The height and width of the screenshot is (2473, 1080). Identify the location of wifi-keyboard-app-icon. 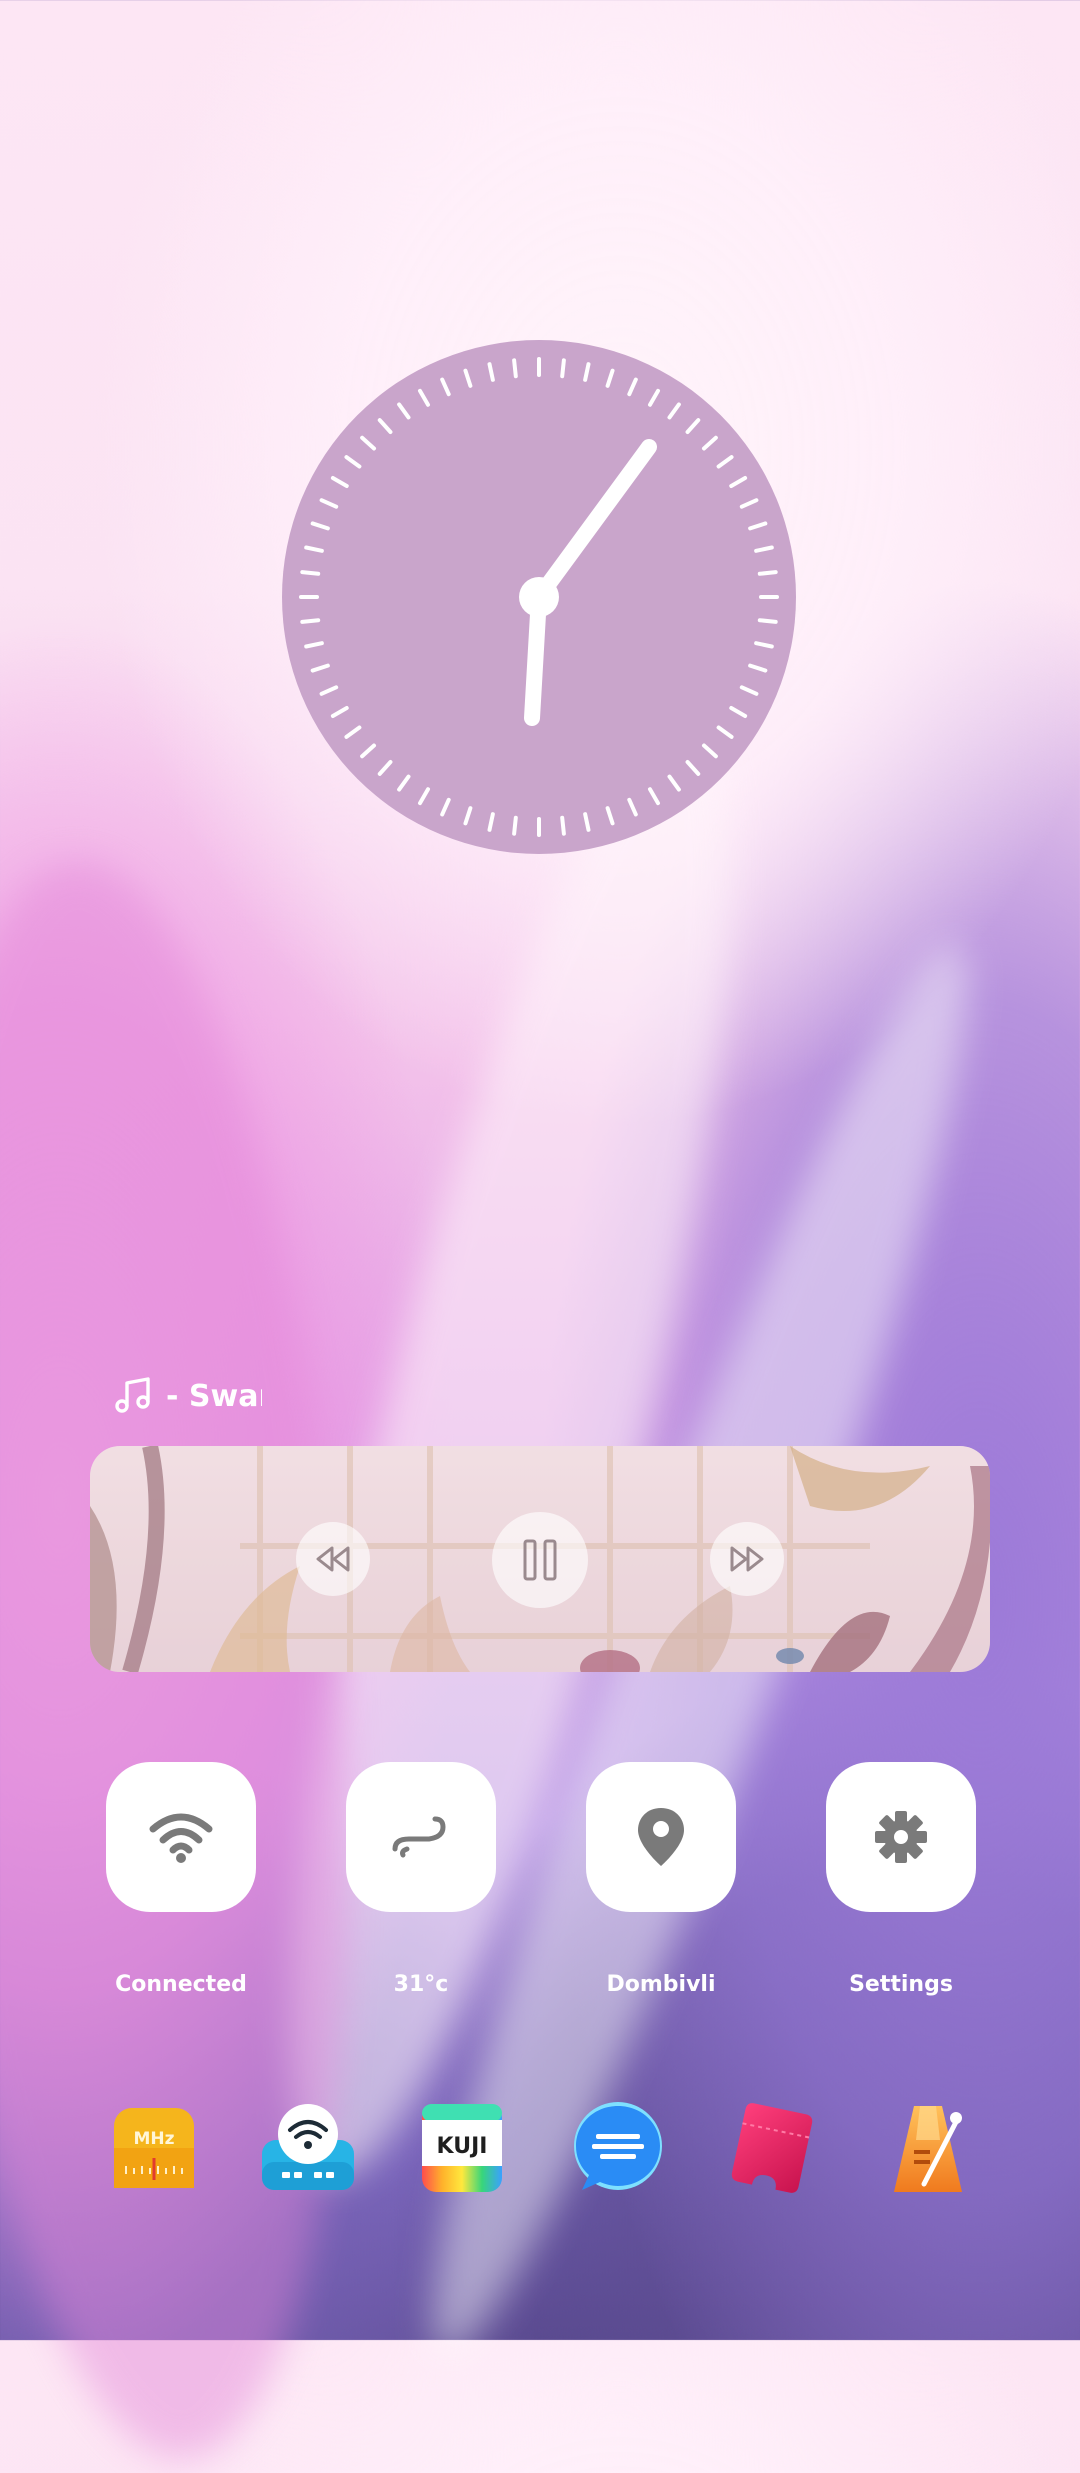
(308, 2148).